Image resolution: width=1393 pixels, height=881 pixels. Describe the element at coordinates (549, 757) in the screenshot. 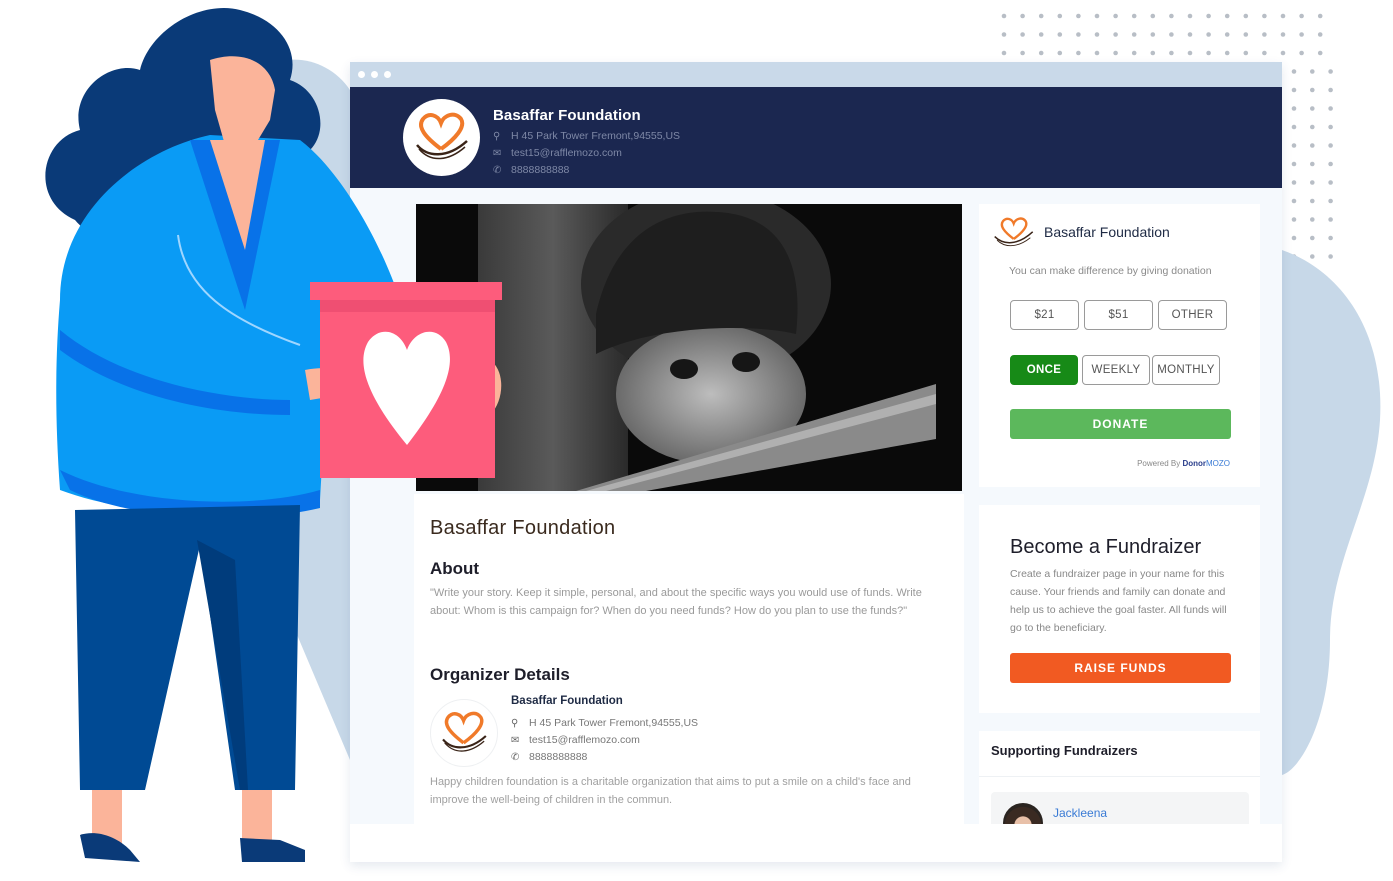

I see `organizer-phone: ✆ 8888888888` at that location.